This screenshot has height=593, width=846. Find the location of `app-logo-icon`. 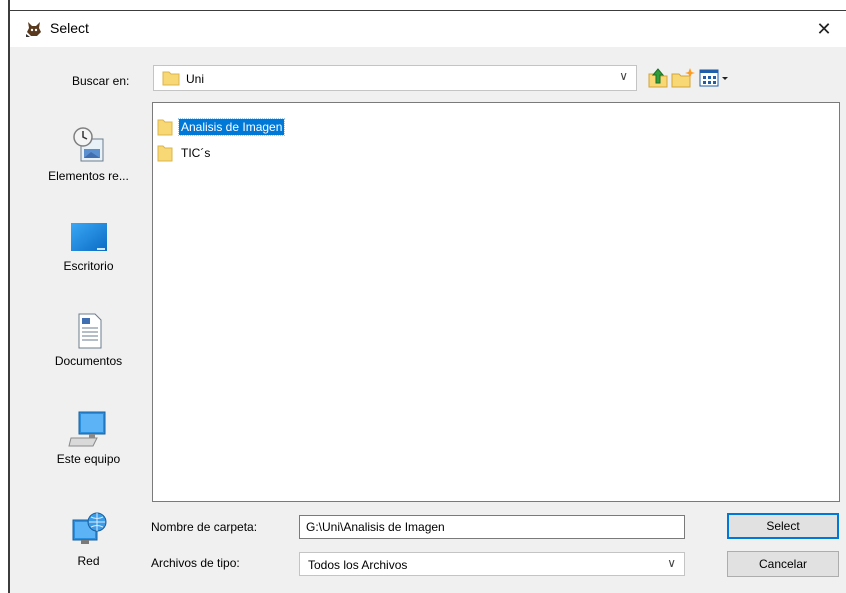

app-logo-icon is located at coordinates (33, 29).